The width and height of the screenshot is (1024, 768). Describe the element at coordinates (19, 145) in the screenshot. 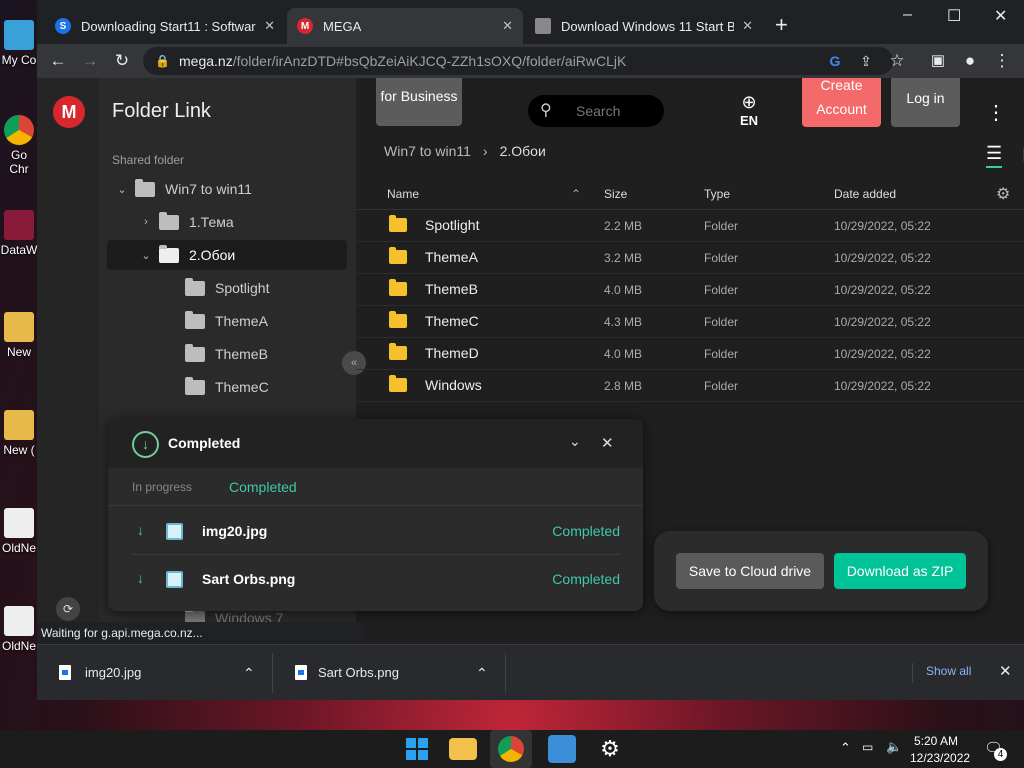

I see `desktop-icon-chrome: Go Chr` at that location.